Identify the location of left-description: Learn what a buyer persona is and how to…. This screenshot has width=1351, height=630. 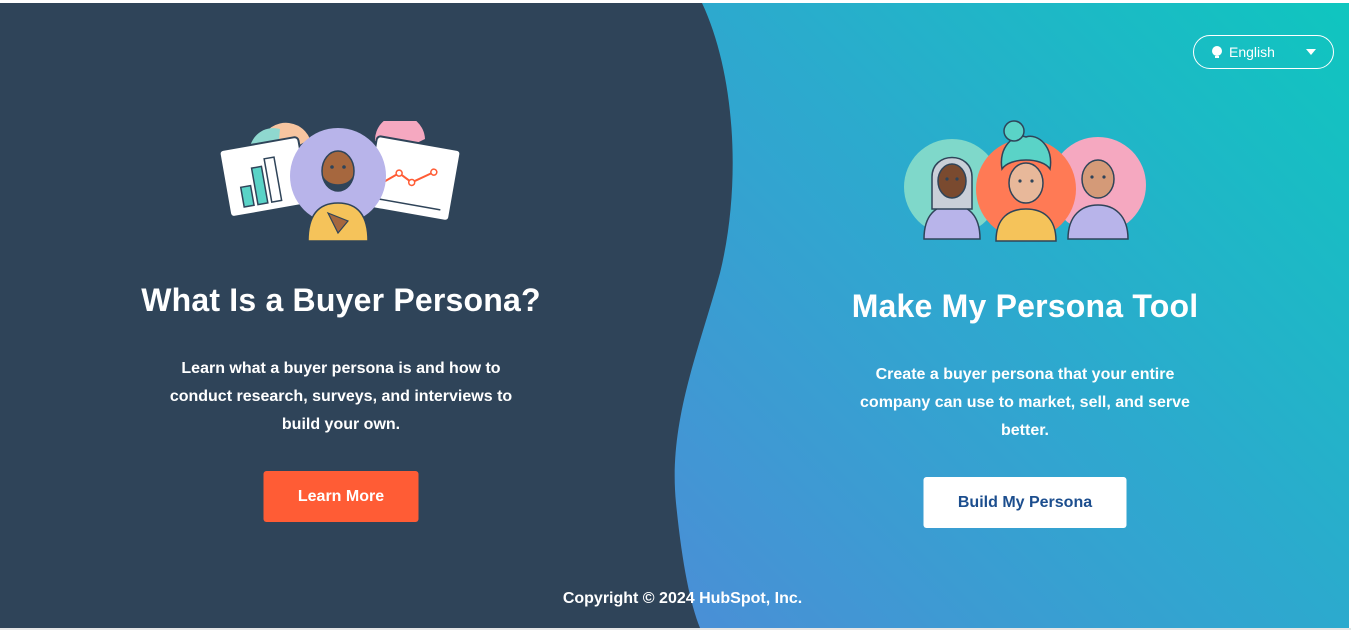
(341, 396).